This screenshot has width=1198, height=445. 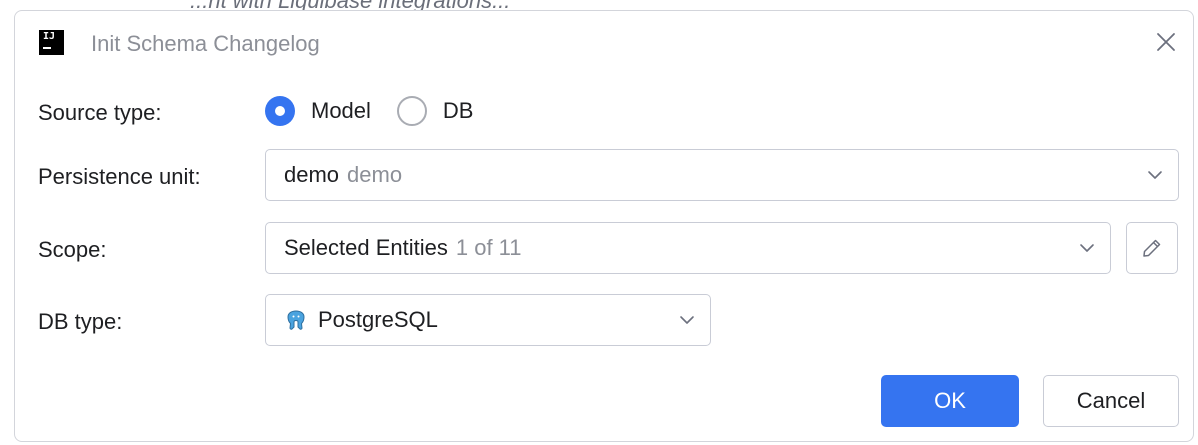 What do you see at coordinates (382, 111) in the screenshot?
I see `source-type-radio-group: Model DB` at bounding box center [382, 111].